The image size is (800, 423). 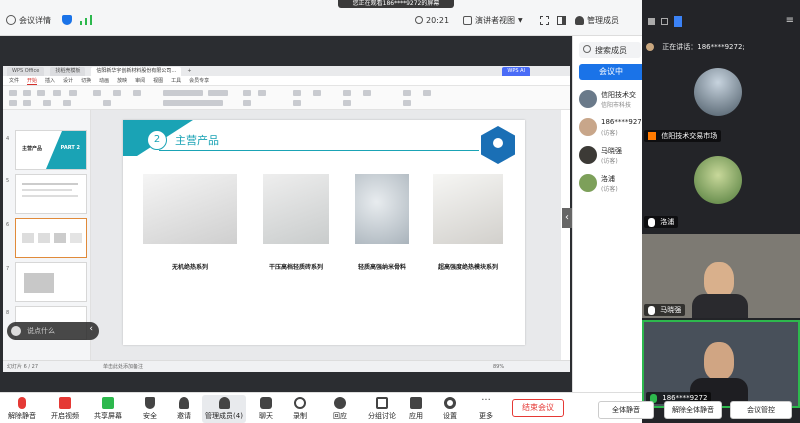 I want to click on share-screen-button: 共享屏幕, so click(x=108, y=409).